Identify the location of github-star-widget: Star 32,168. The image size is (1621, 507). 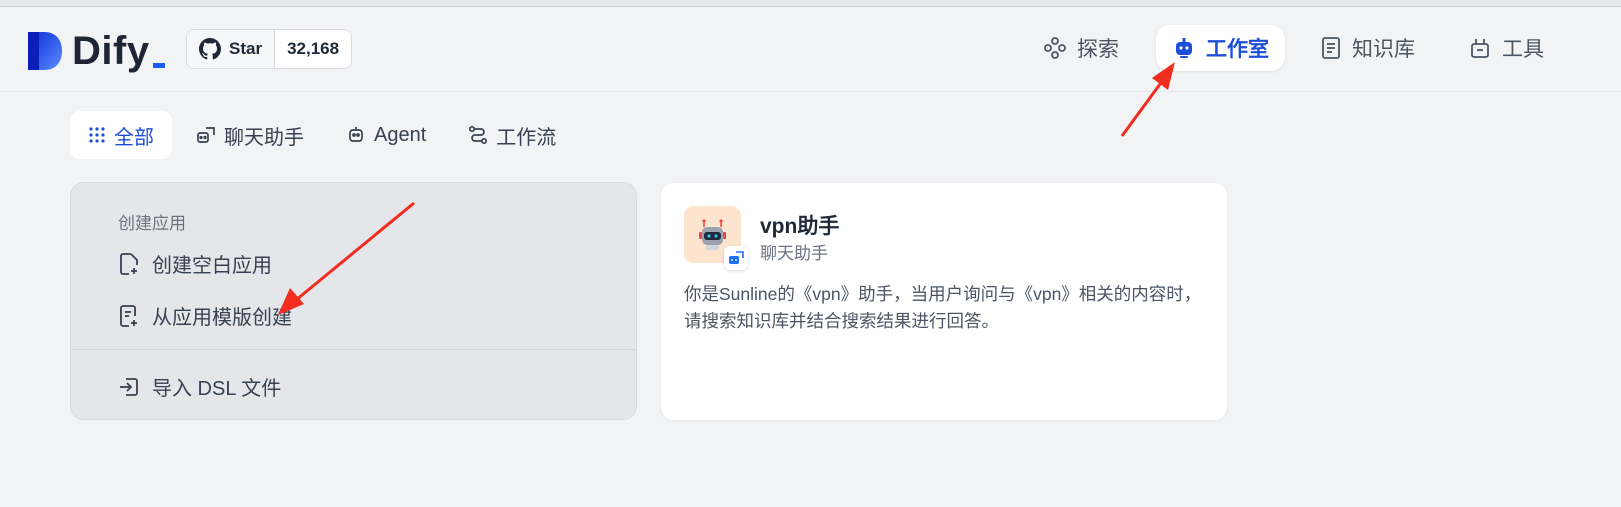
(269, 49).